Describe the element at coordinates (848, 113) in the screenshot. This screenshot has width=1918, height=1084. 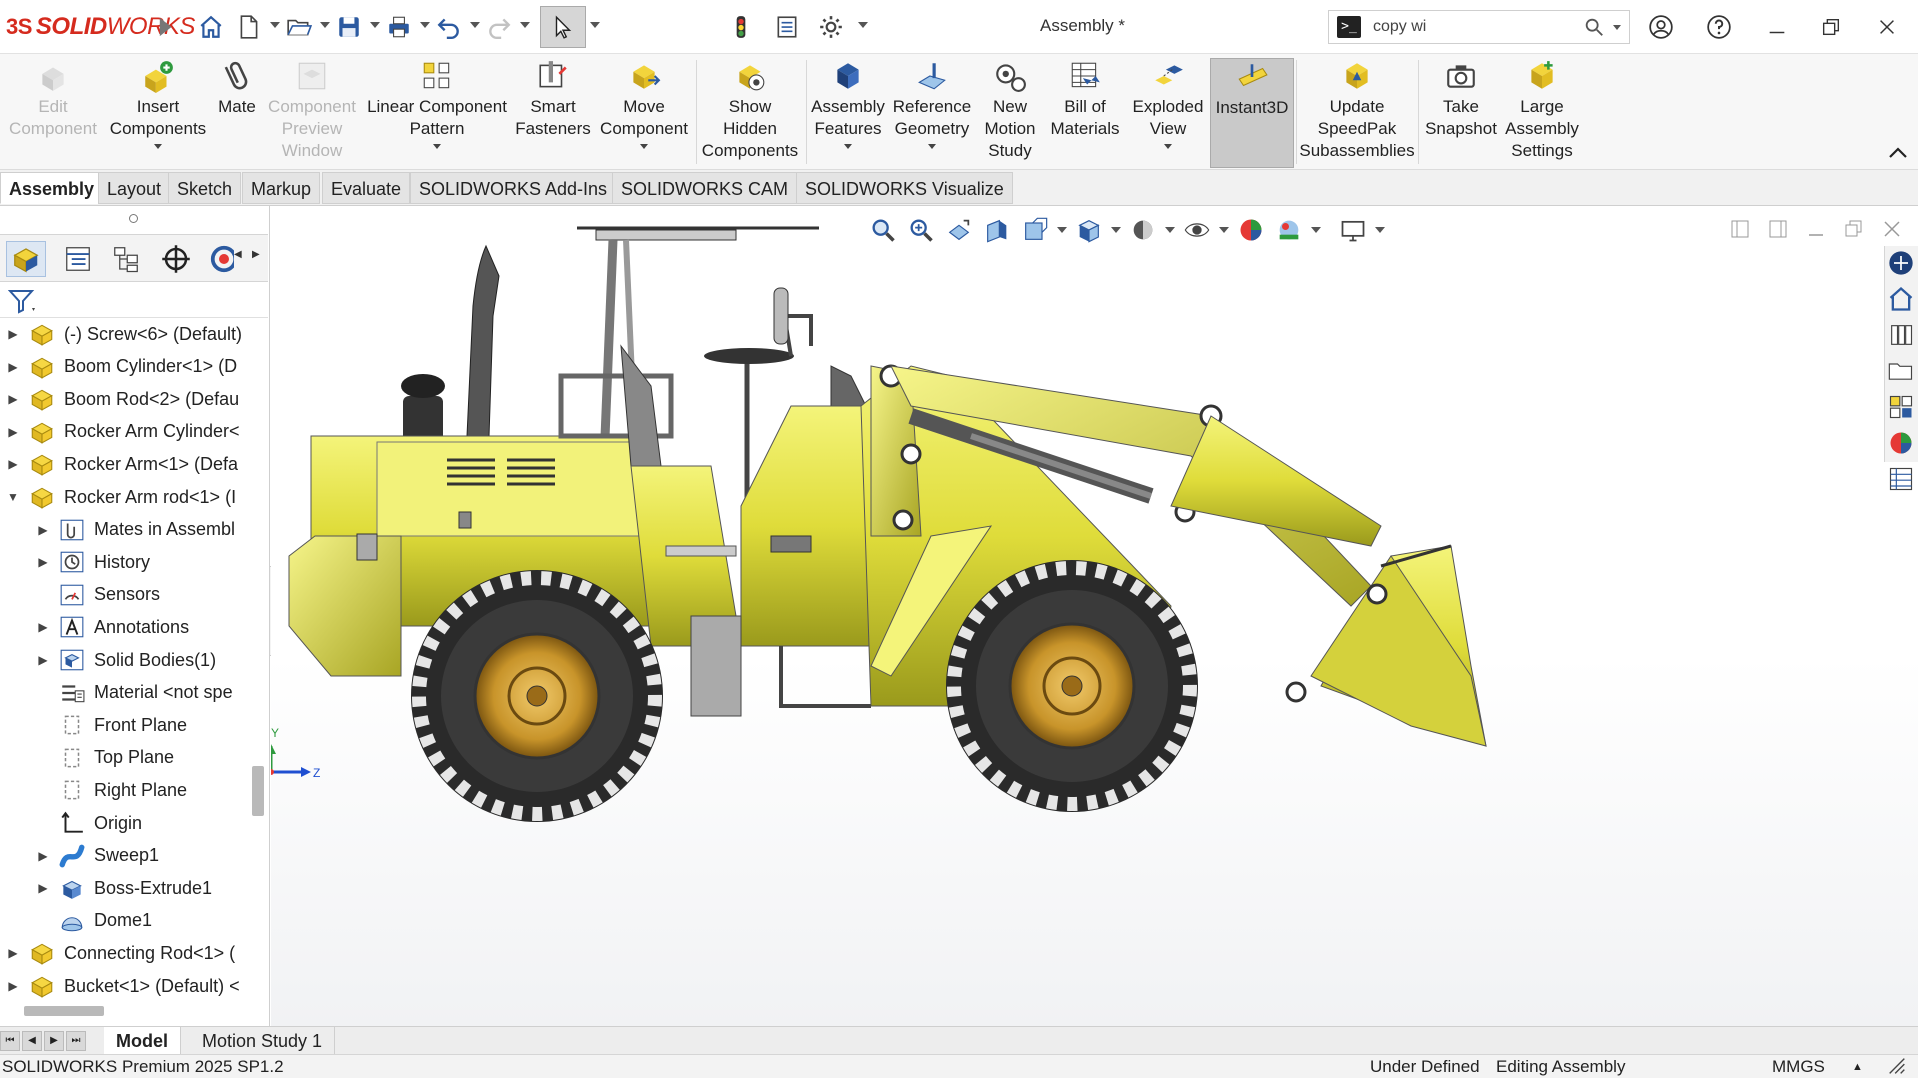
I see `assembly-features-button: Assembly Features` at that location.